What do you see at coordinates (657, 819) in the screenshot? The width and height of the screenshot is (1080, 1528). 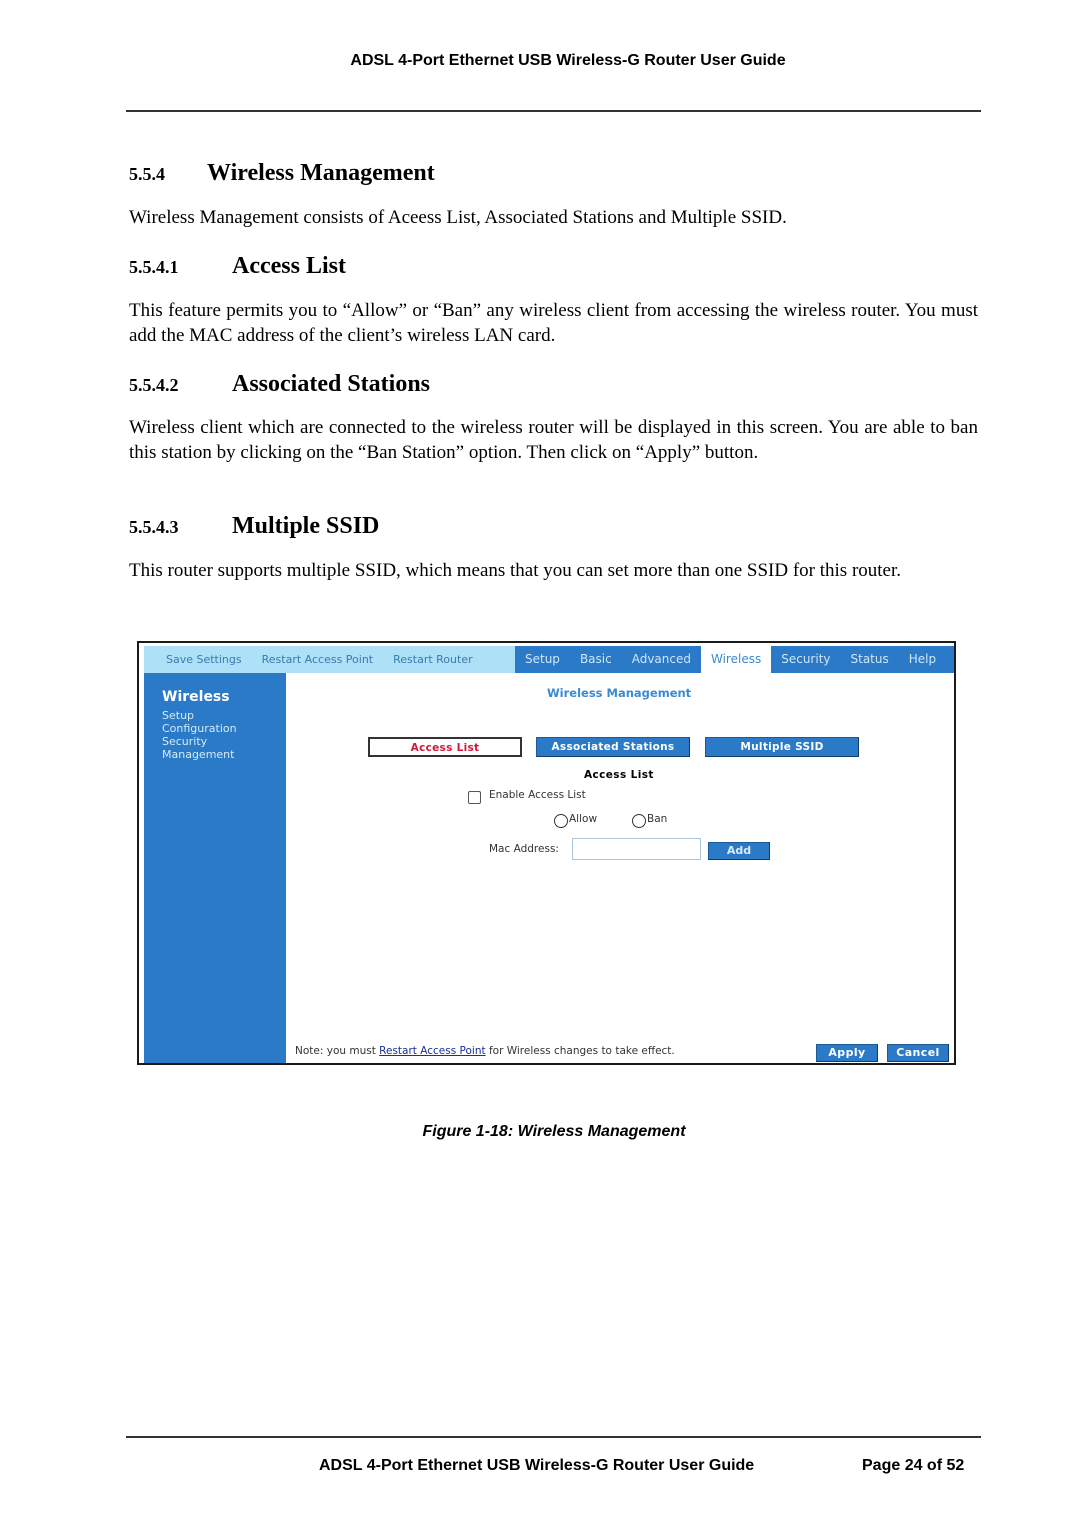 I see `ban-radio-label: Ban` at bounding box center [657, 819].